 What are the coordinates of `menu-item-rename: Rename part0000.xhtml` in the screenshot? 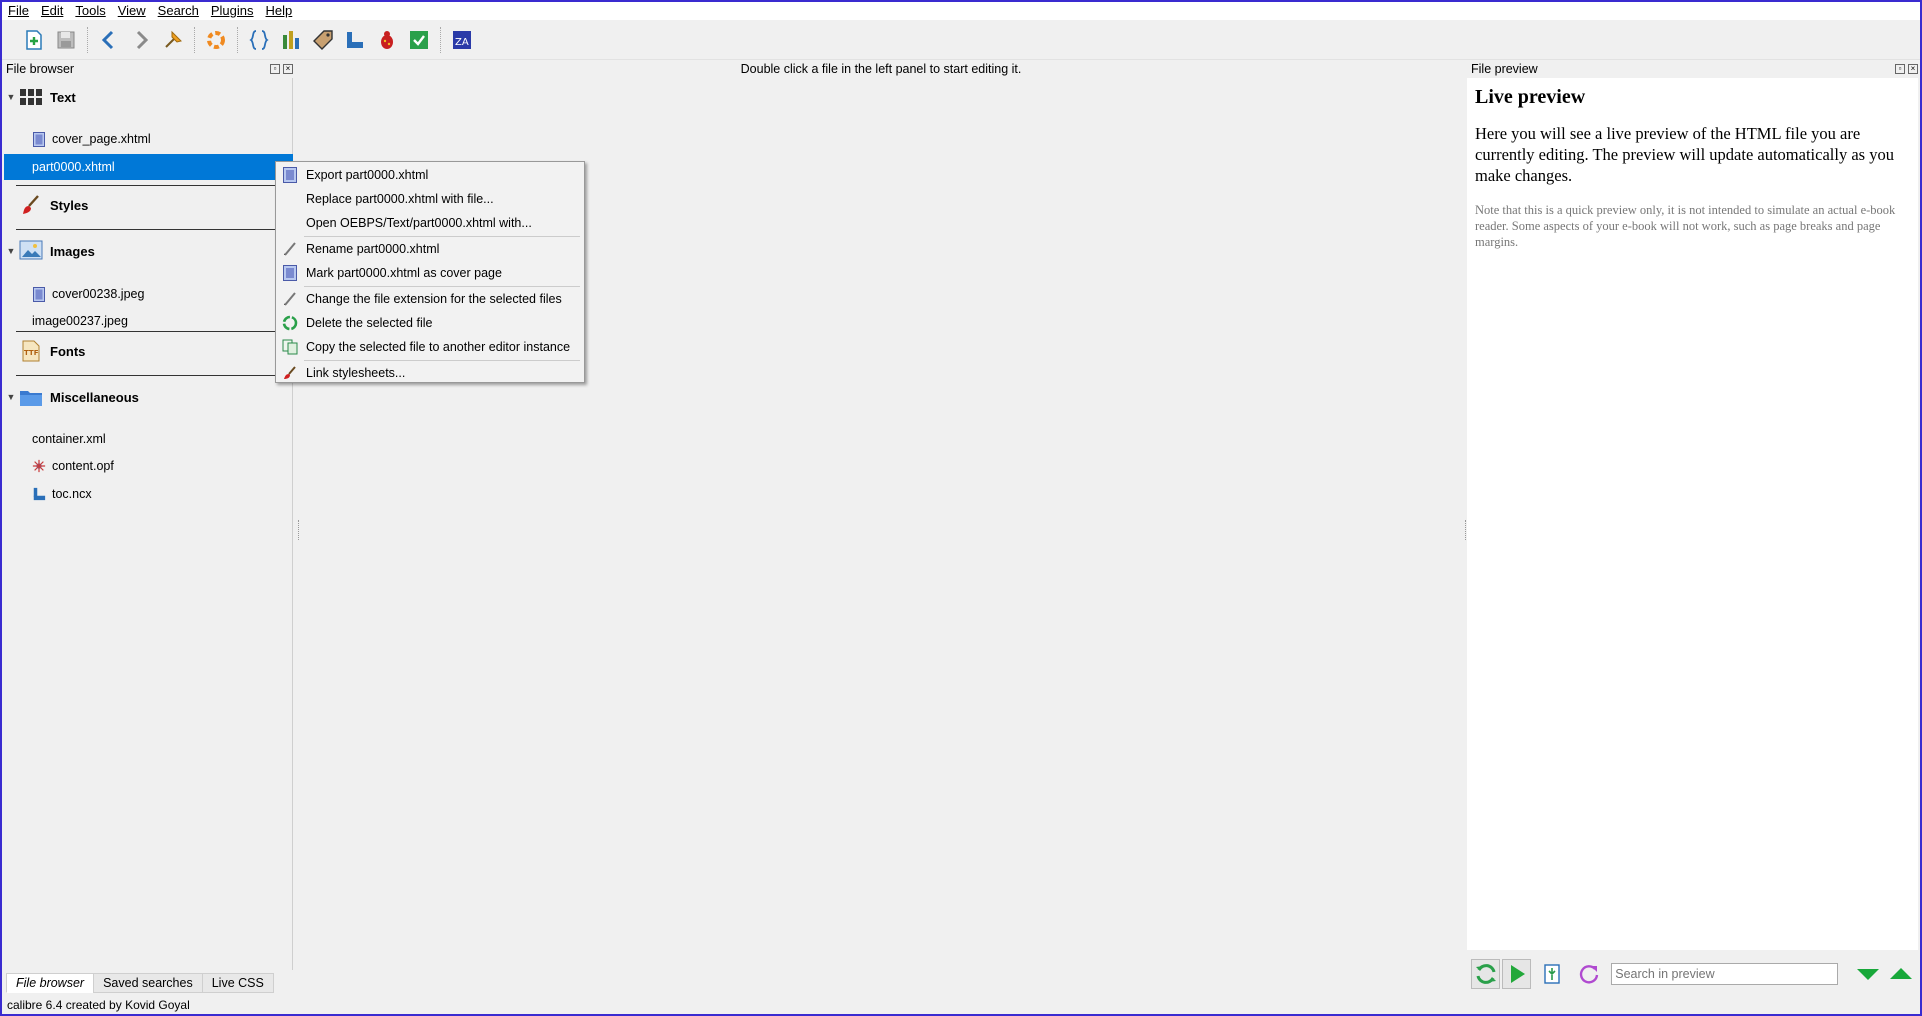 It's located at (430, 249).